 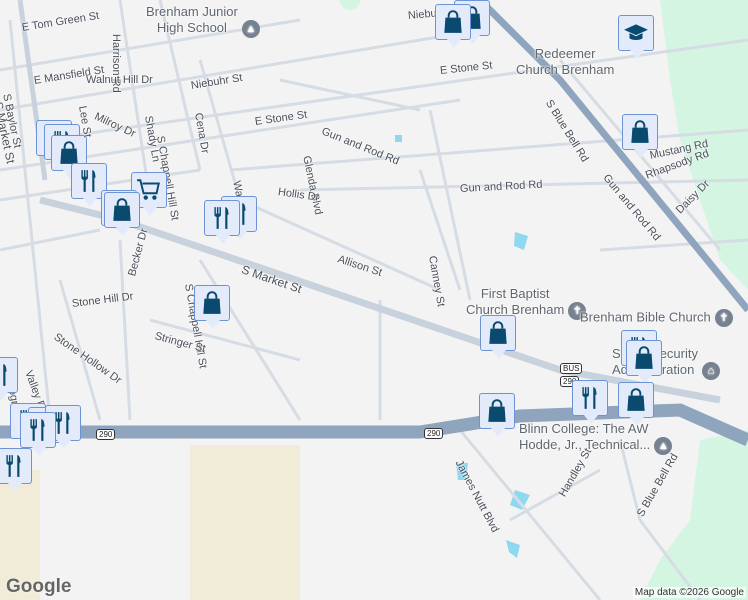 I want to click on poi-redeemer-church: Redeemer Church Brenham, so click(x=565, y=62).